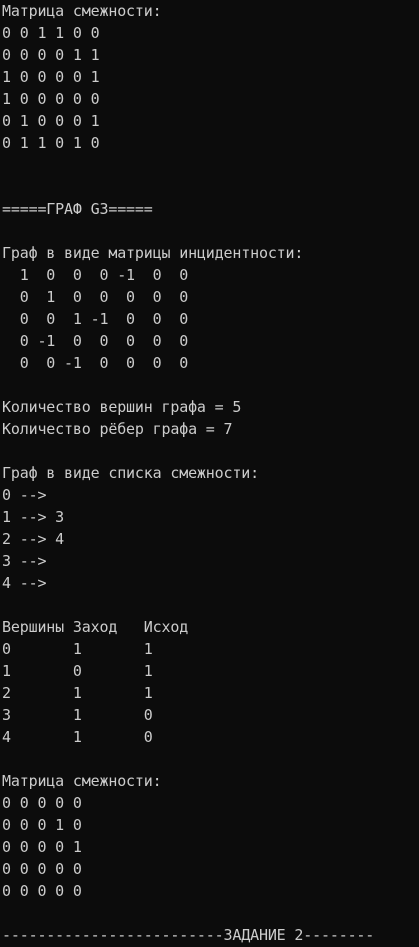 The image size is (419, 947). Describe the element at coordinates (95, 275) in the screenshot. I see `console-line: 1 0 0 0 -1 0 0` at that location.